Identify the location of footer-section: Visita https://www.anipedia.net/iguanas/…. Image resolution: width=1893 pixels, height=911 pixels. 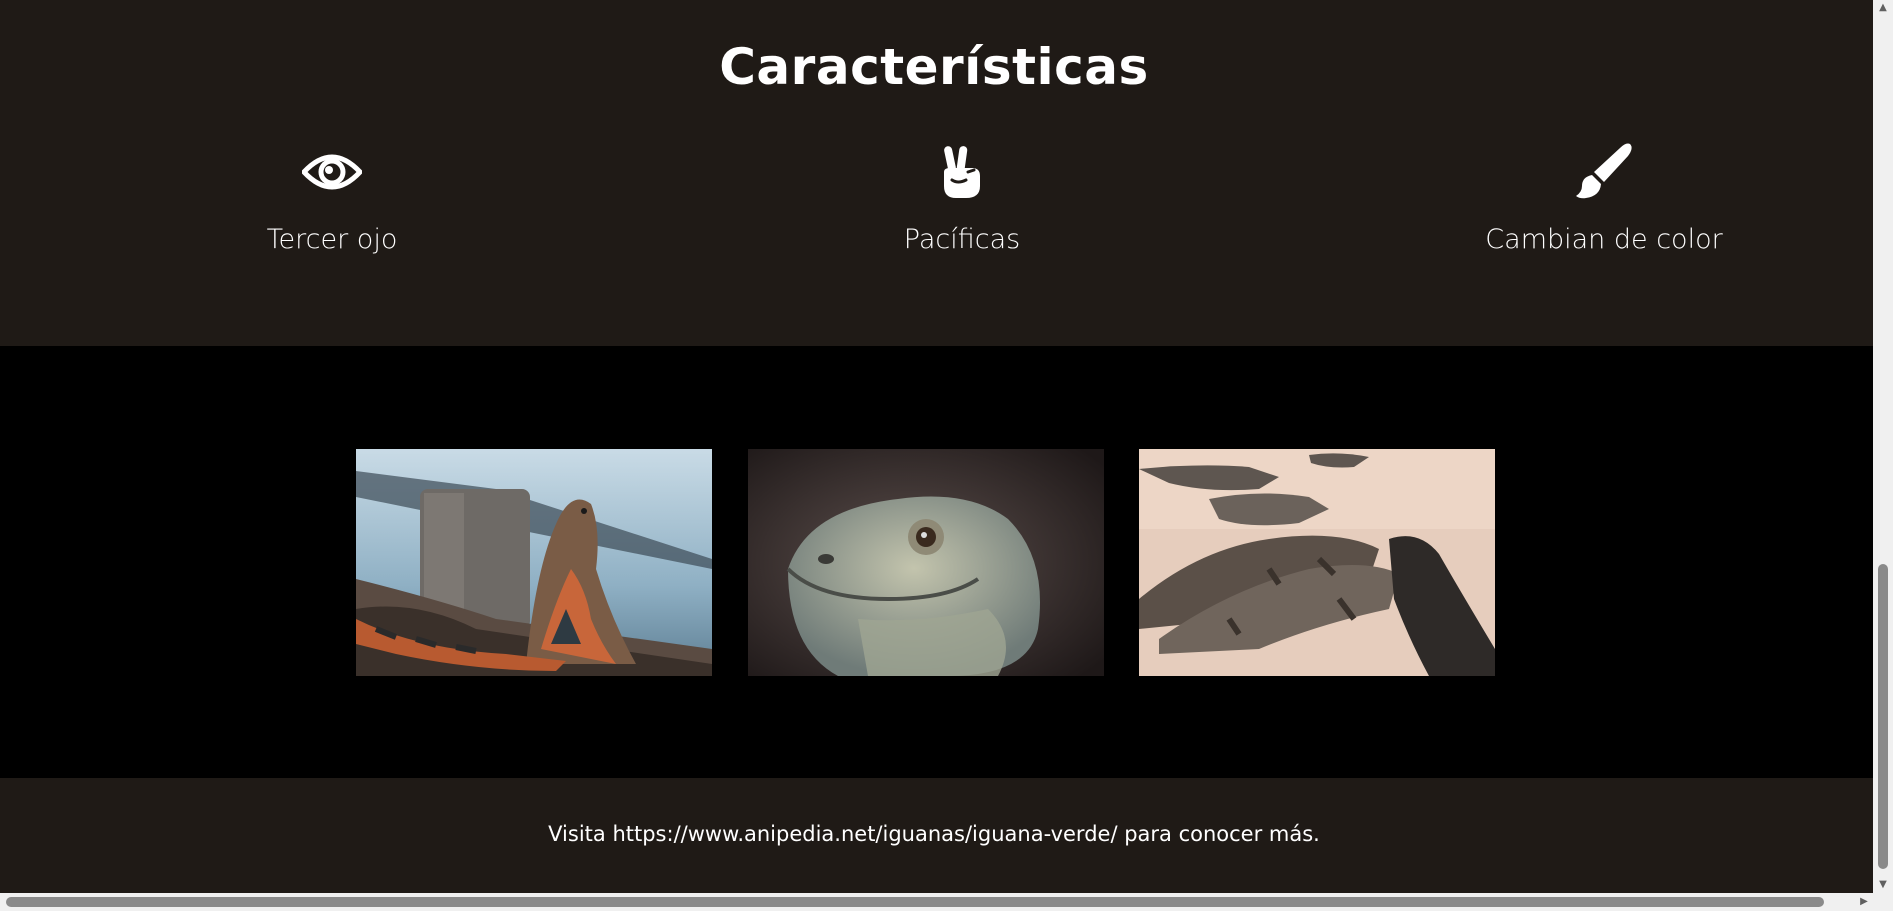
(936, 835).